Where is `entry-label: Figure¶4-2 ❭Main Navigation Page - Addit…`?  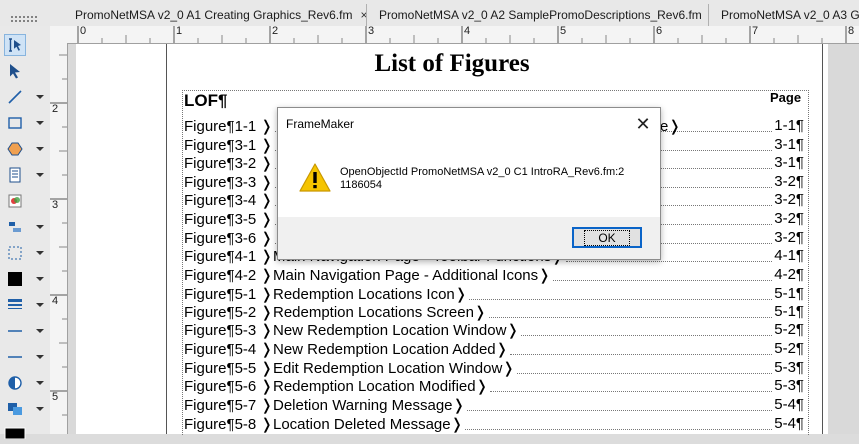 entry-label: Figure¶4-2 ❭Main Navigation Page - Addit… is located at coordinates (367, 275).